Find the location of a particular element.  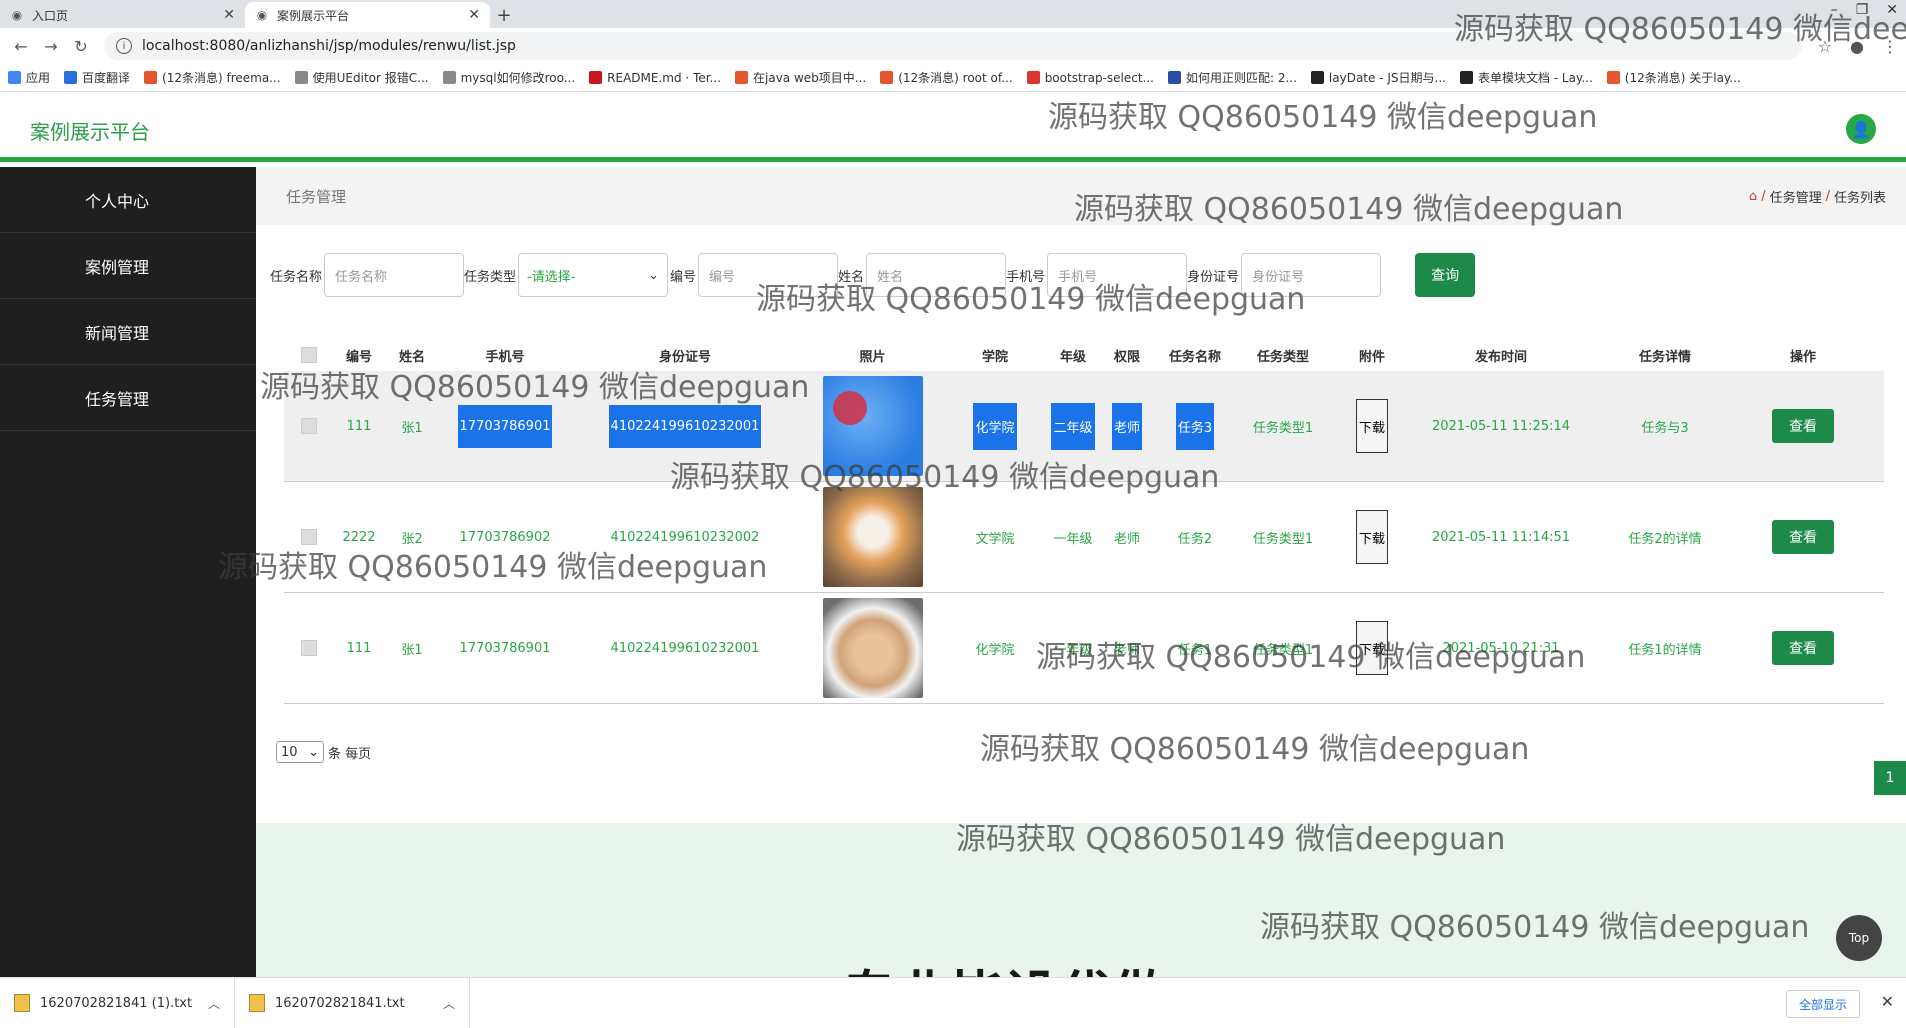

sidebar: 个人中心 案例管理 新闻管理 任务管理 is located at coordinates (128, 572).